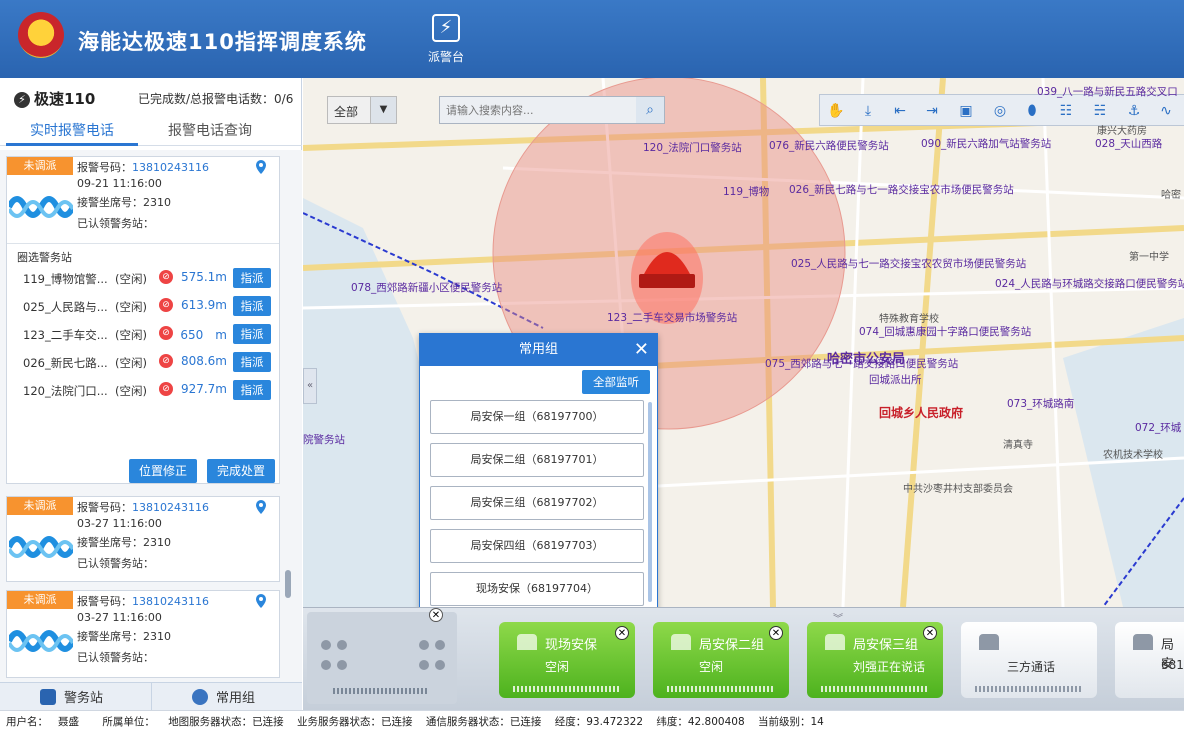 Image resolution: width=1184 pixels, height=732 pixels. What do you see at coordinates (1122, 131) in the screenshot?
I see `map-label: 康兴大药房` at bounding box center [1122, 131].